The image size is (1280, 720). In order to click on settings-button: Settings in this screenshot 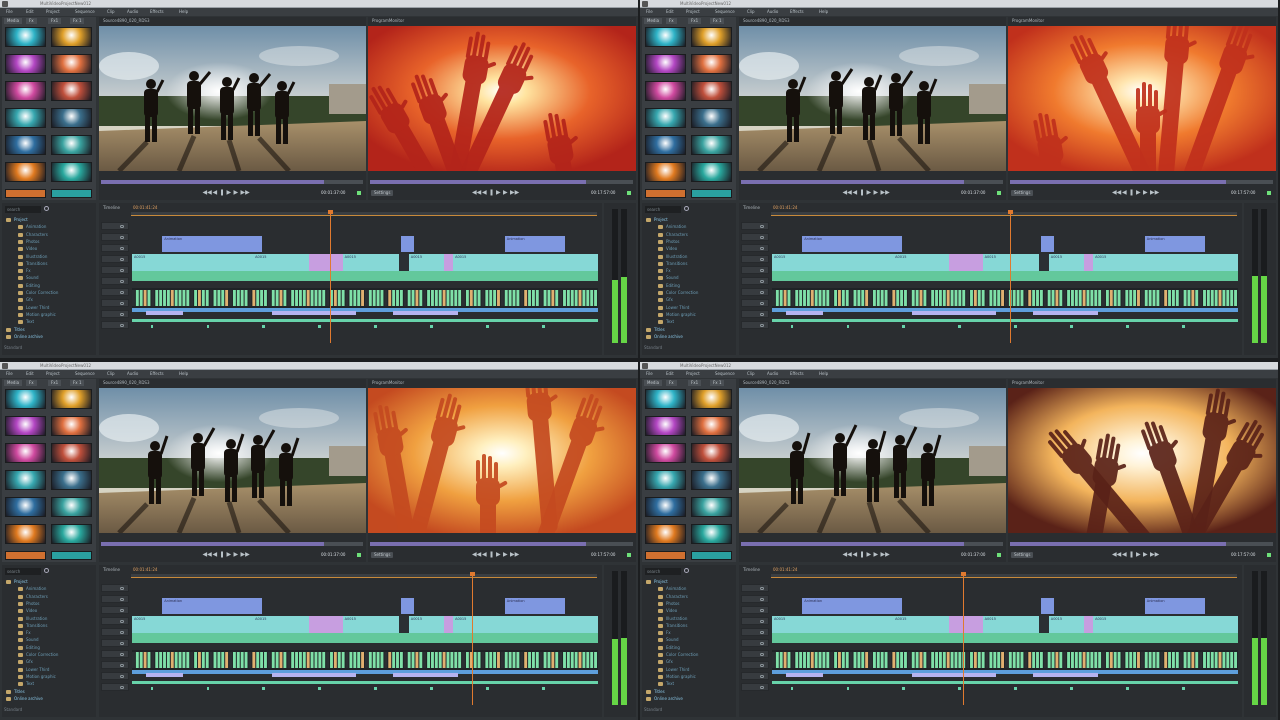, I will do `click(1022, 555)`.